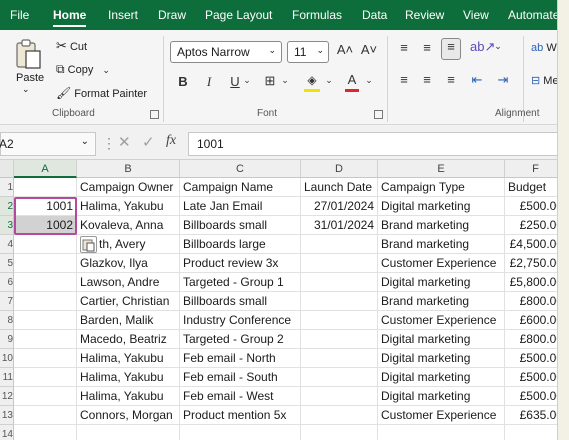 Image resolution: width=569 pixels, height=440 pixels. I want to click on align-top-icon: ≡, so click(404, 47).